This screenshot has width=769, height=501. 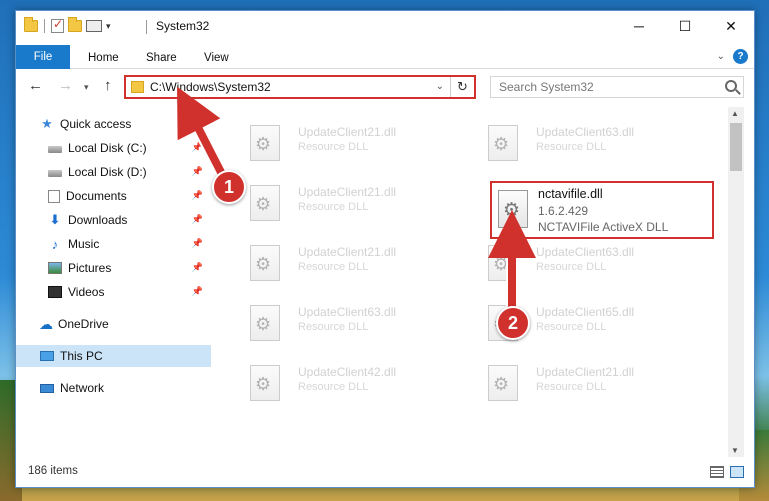 I want to click on folder-icon, so click(x=31, y=24).